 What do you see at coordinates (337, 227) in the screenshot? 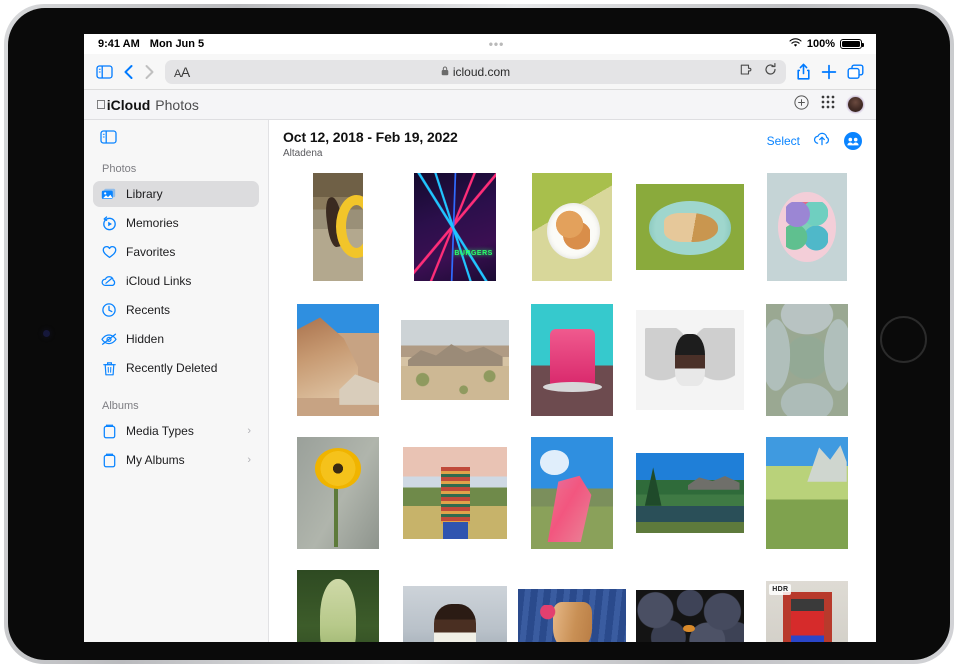
I see `photo-thumbnail-child-with-yellow-float-in-river` at bounding box center [337, 227].